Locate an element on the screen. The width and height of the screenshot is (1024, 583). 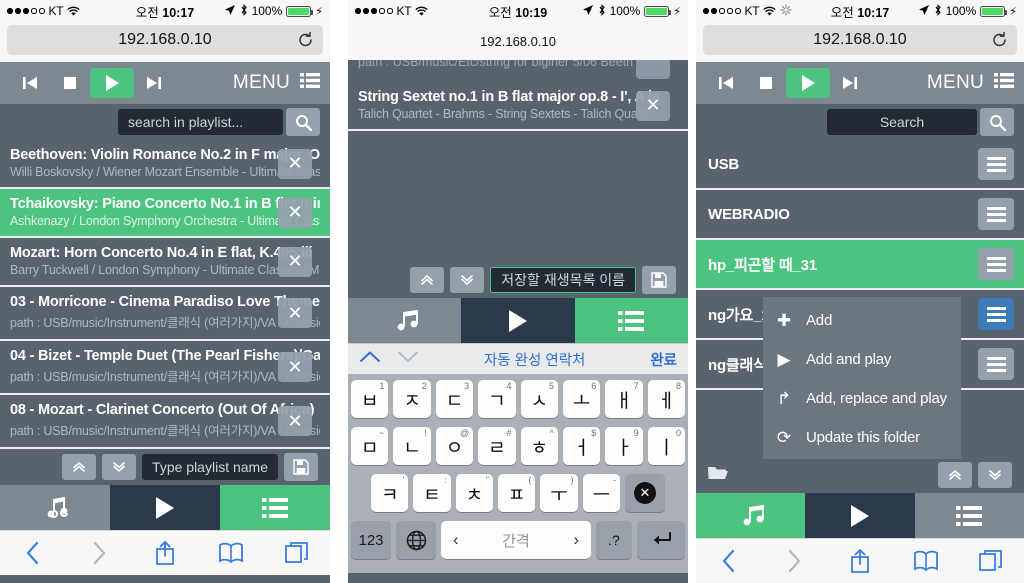
space-right-arrow: › is located at coordinates (576, 540).